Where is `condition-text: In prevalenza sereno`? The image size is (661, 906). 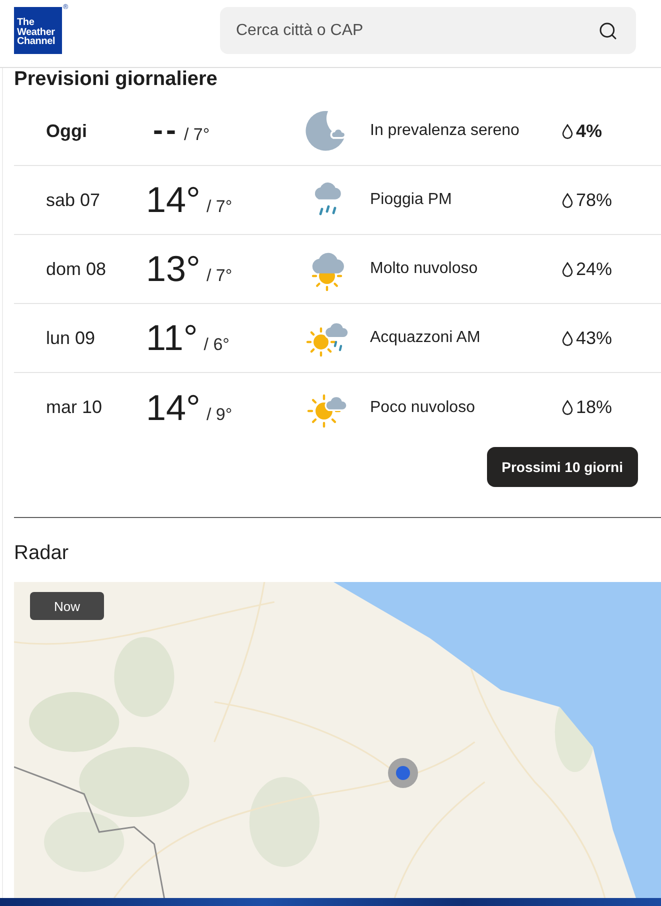
condition-text: In prevalenza sereno is located at coordinates (444, 131).